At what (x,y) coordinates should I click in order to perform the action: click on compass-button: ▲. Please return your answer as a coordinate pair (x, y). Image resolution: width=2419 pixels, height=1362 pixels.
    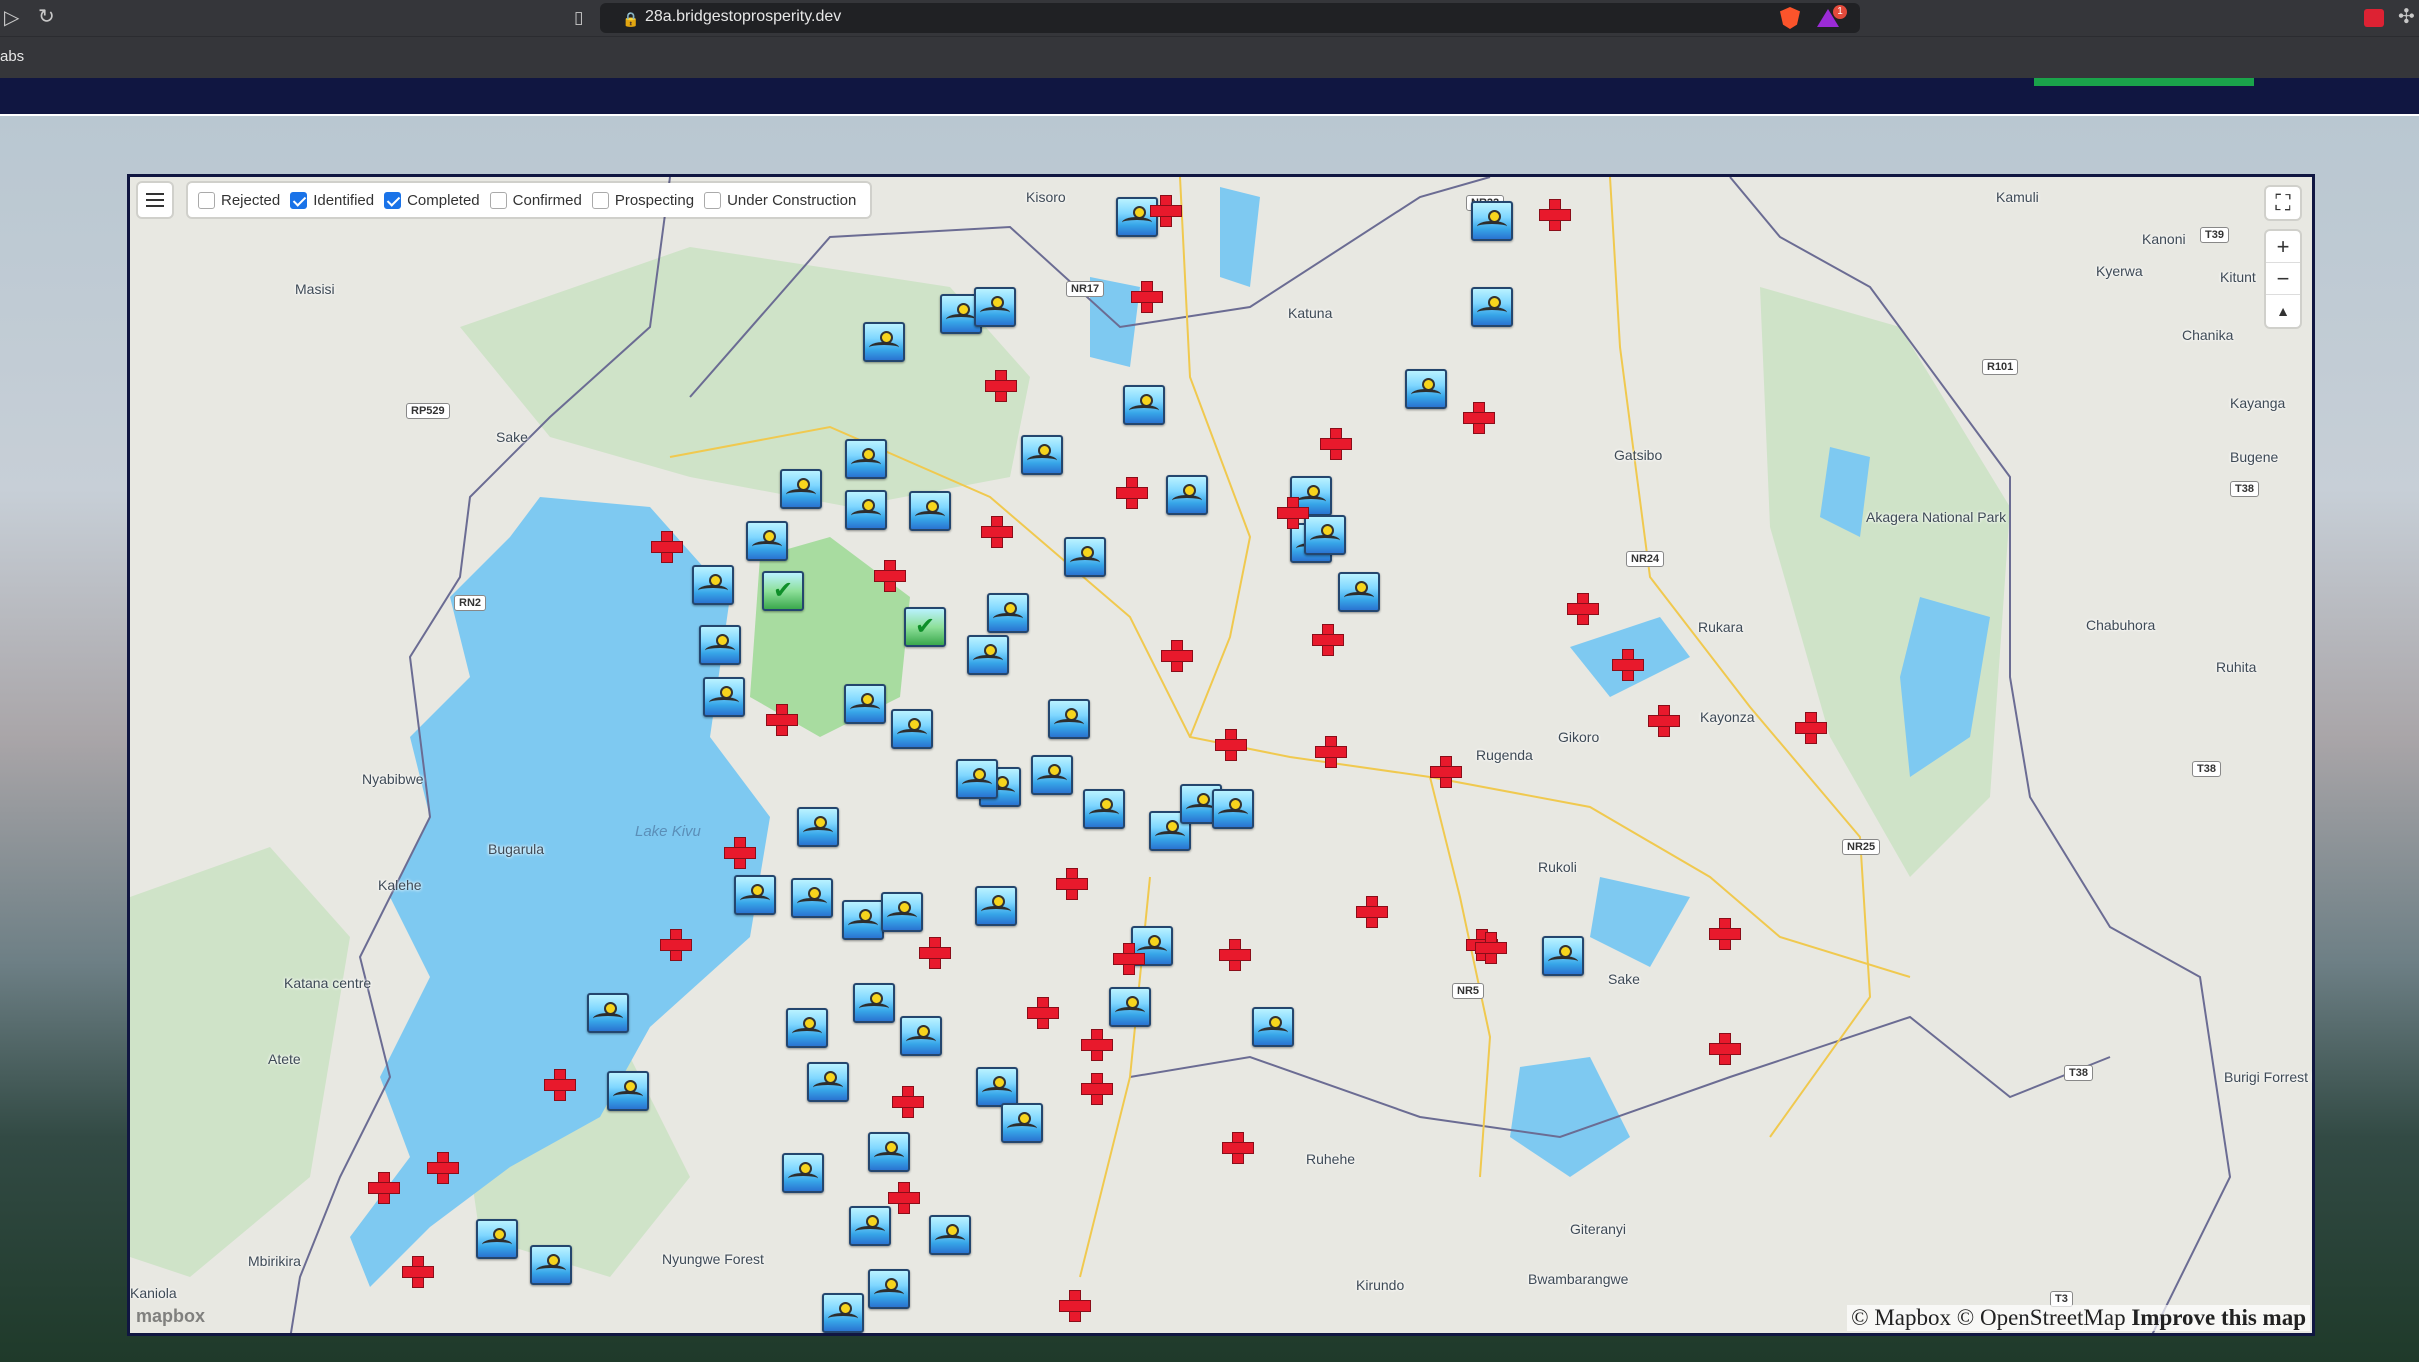
    Looking at the image, I should click on (2283, 311).